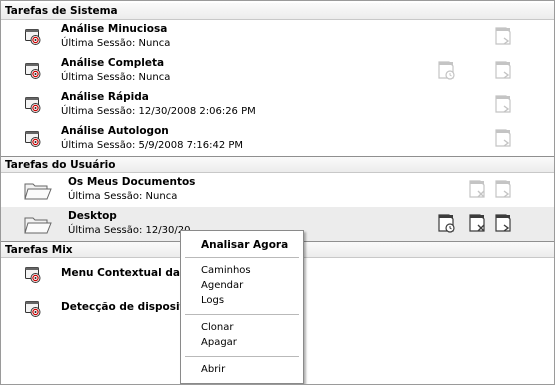  I want to click on task-name: Análise Rápida, so click(105, 97).